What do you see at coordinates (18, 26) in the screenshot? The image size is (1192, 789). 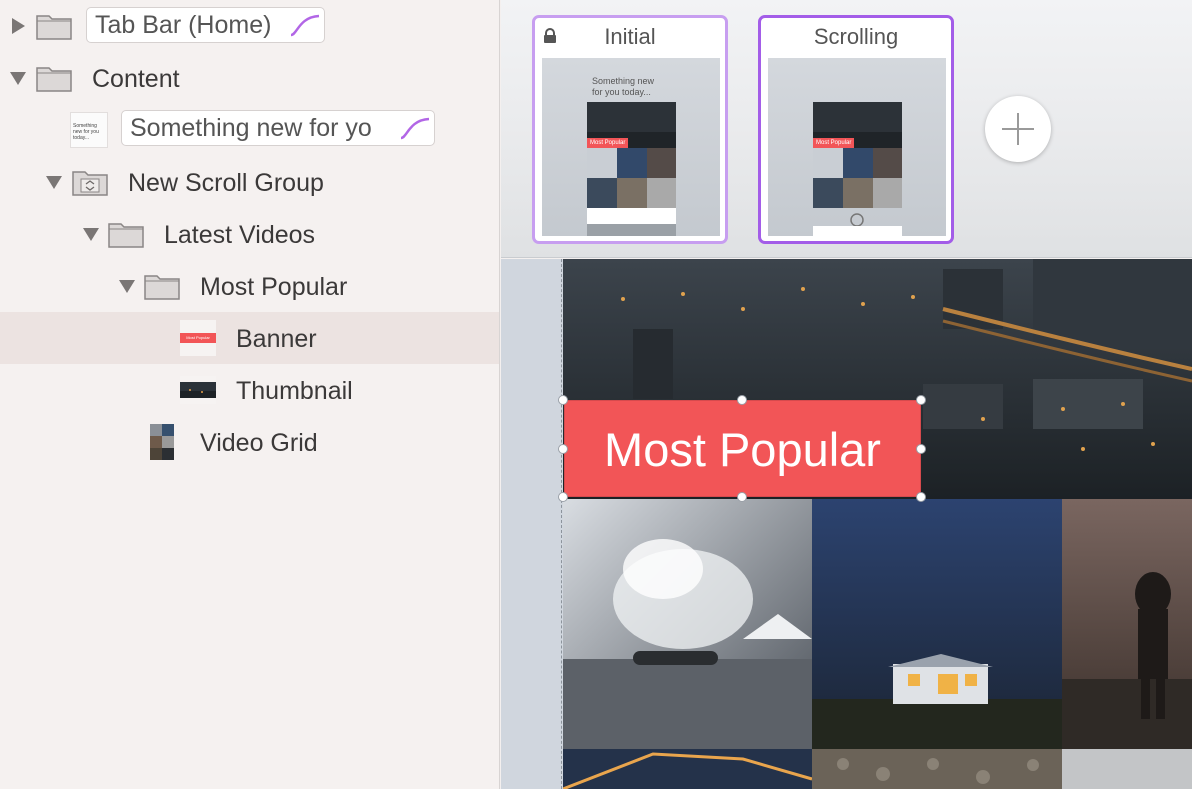 I see `disclosure-right-icon` at bounding box center [18, 26].